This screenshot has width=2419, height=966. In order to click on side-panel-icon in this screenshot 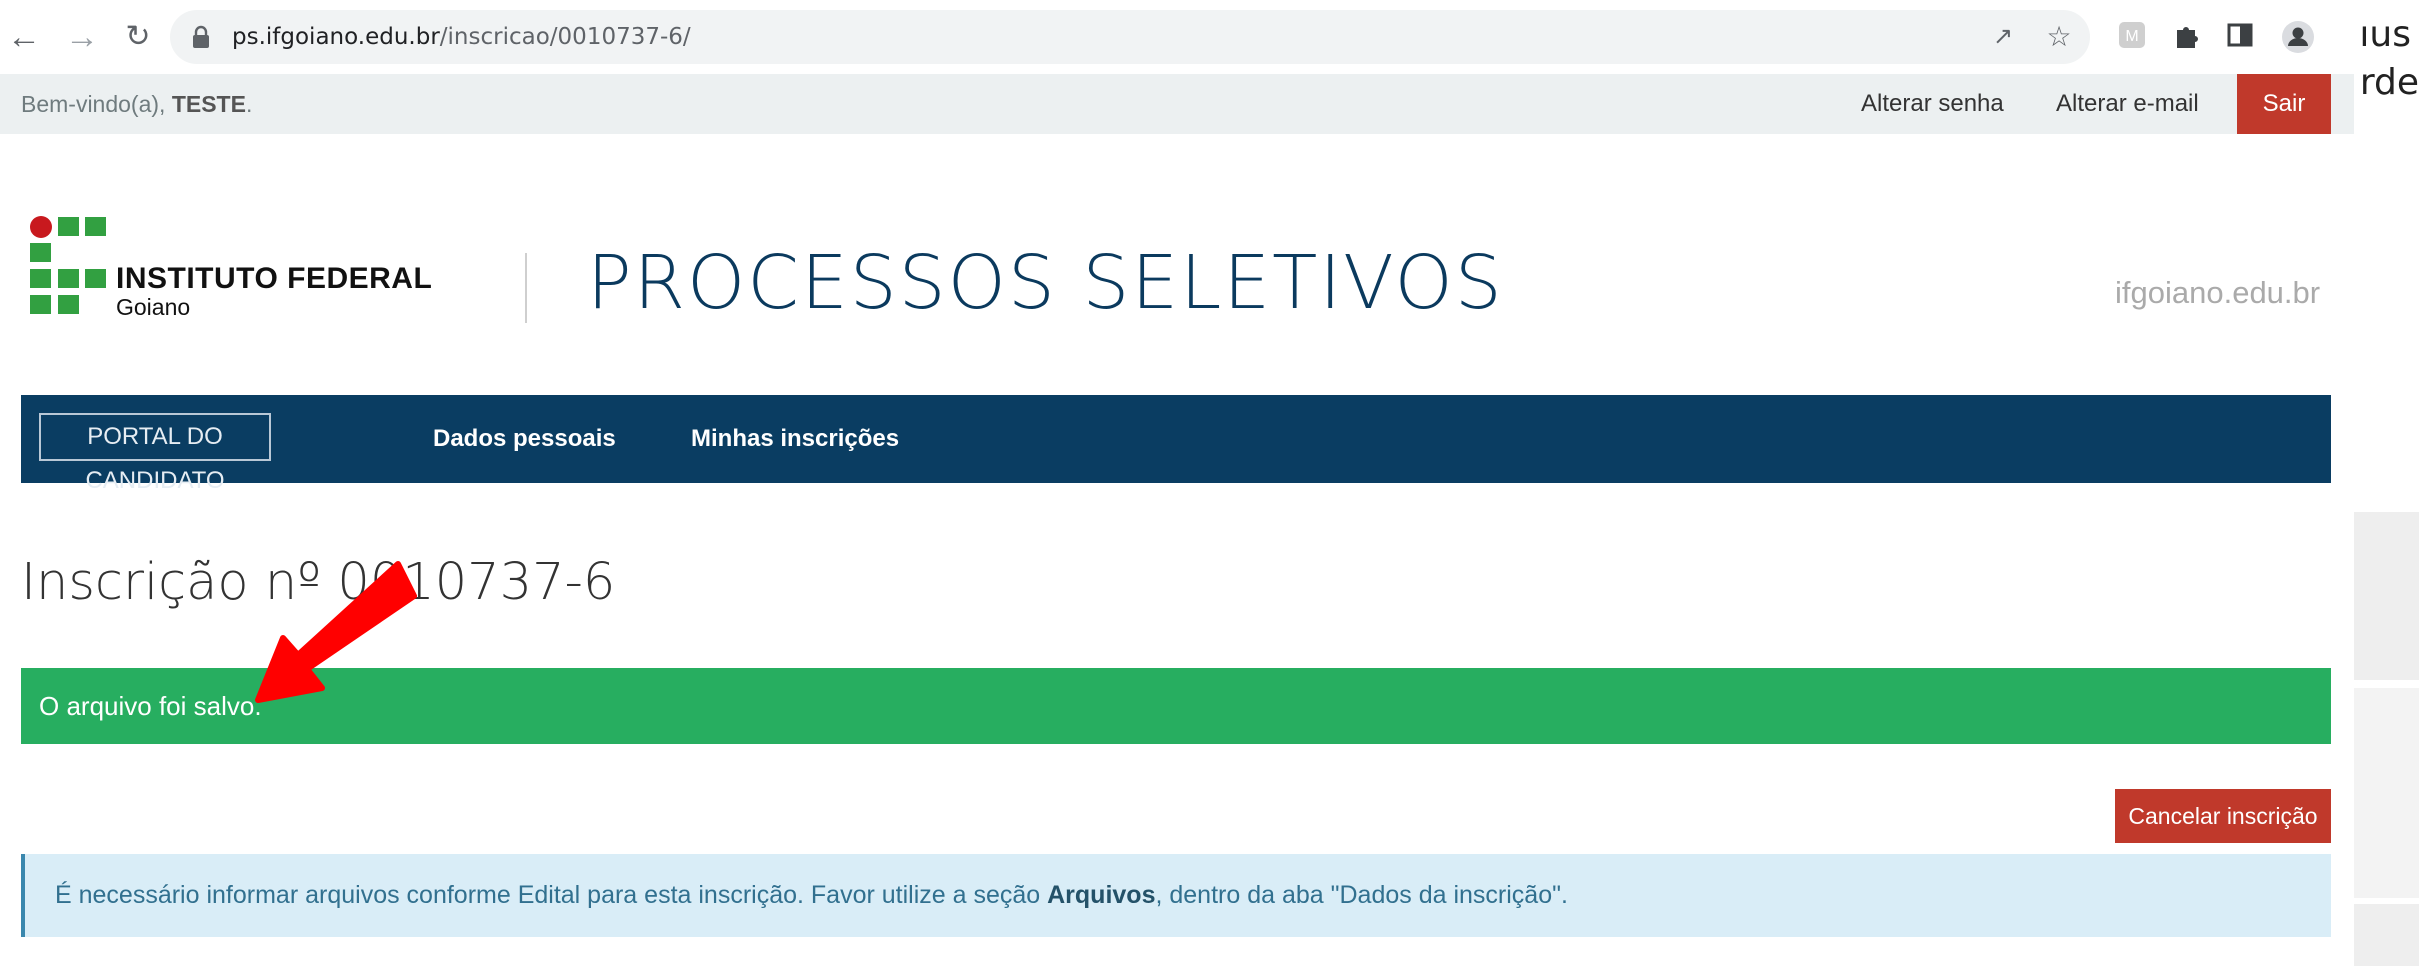, I will do `click(2240, 38)`.